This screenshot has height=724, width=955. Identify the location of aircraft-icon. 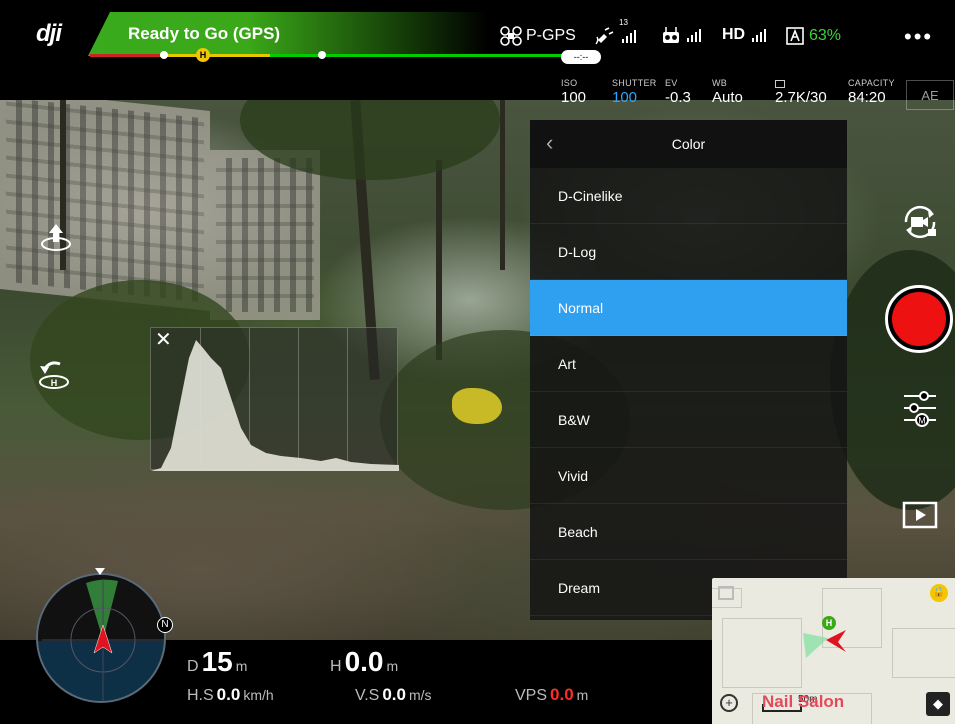
(511, 36).